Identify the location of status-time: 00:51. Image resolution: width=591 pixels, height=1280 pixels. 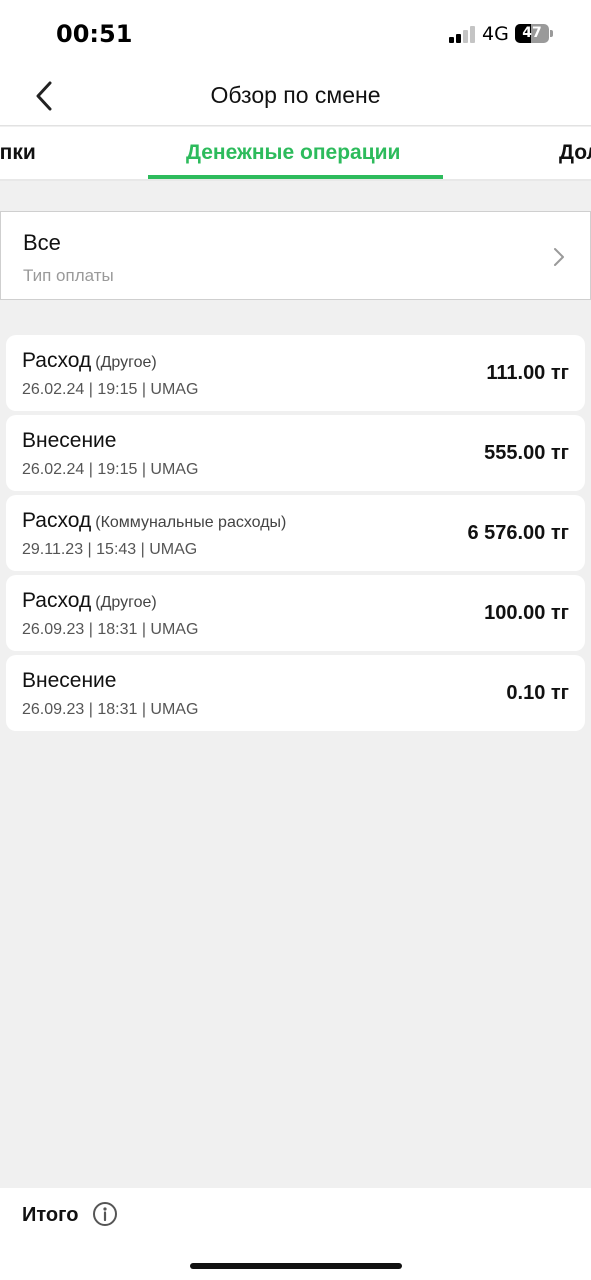
(94, 34).